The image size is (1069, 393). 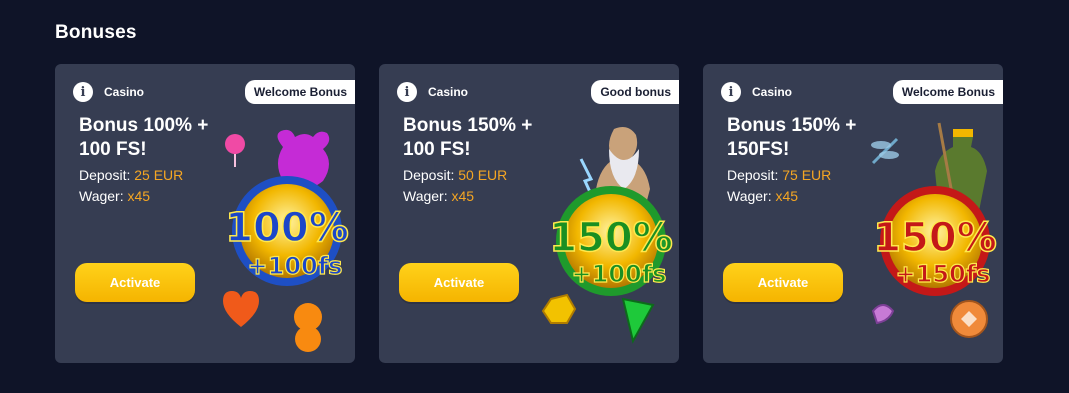 I want to click on deposit-row: Deposit: 25 EUR, so click(x=131, y=175).